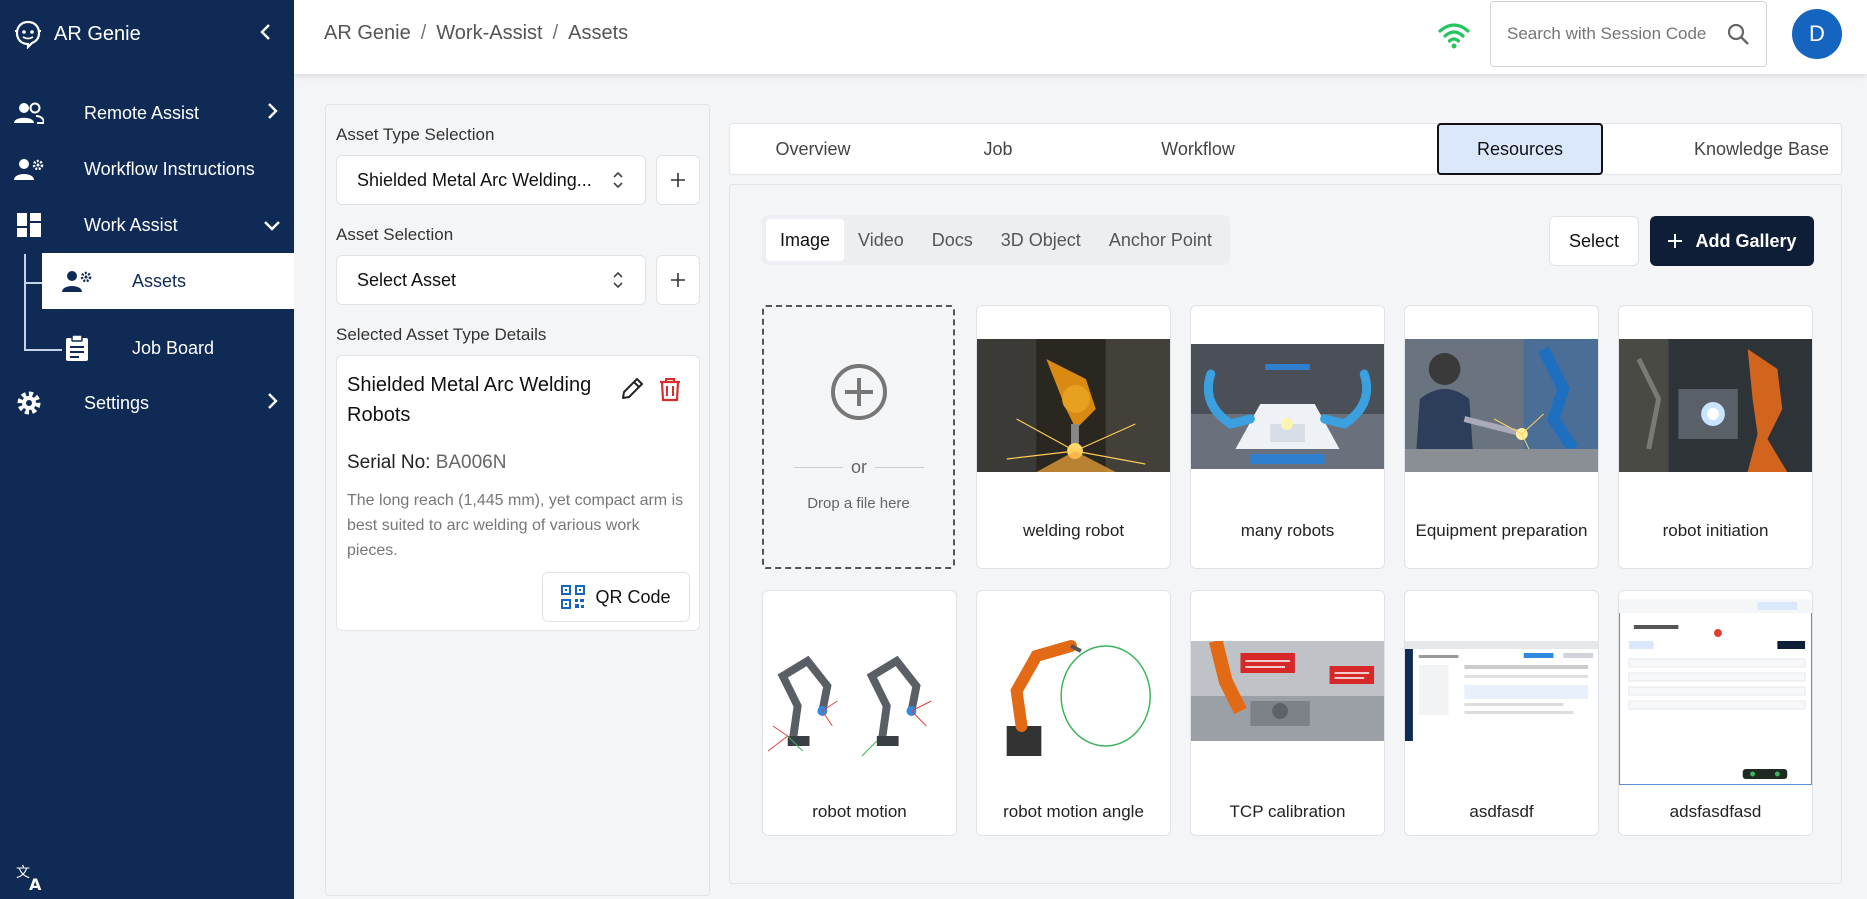 This screenshot has width=1867, height=899. I want to click on tab-knowledge-base: Knowledge Base, so click(1761, 149).